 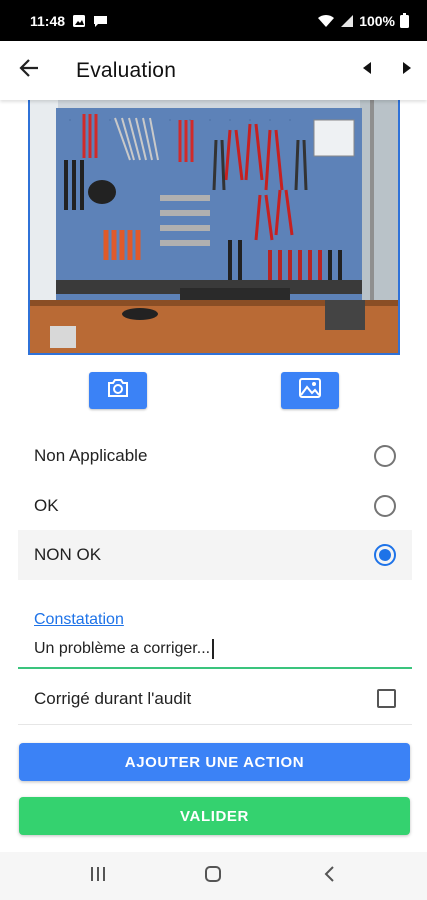 What do you see at coordinates (214, 816) in the screenshot?
I see `validate-button: VALIDER` at bounding box center [214, 816].